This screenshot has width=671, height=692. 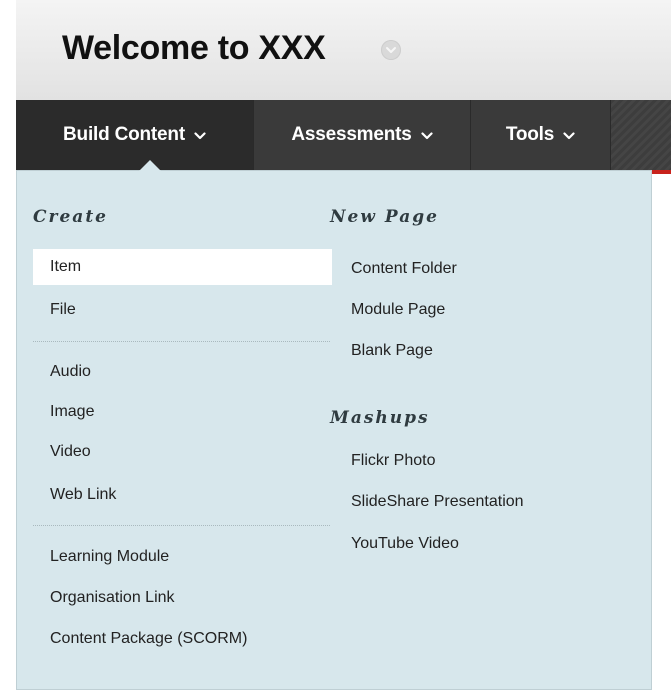 I want to click on tab-build-content: Build Content, so click(x=135, y=135).